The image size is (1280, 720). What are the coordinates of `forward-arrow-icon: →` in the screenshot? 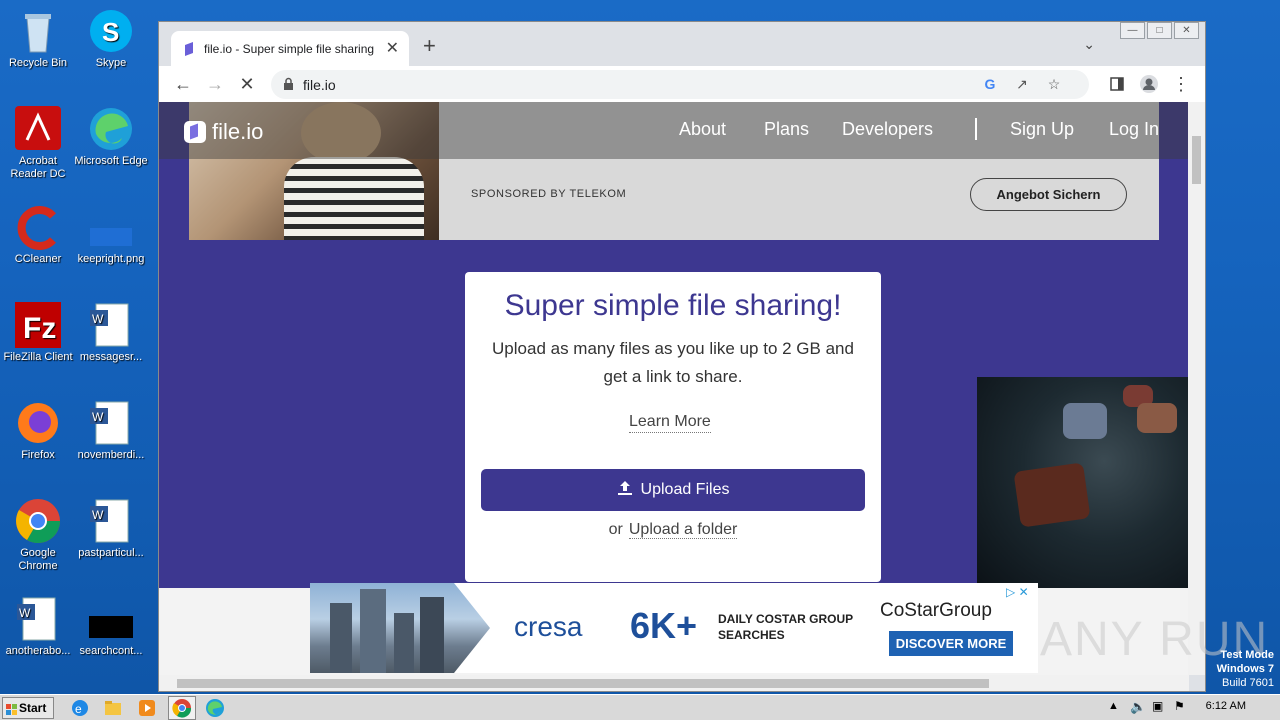 It's located at (215, 84).